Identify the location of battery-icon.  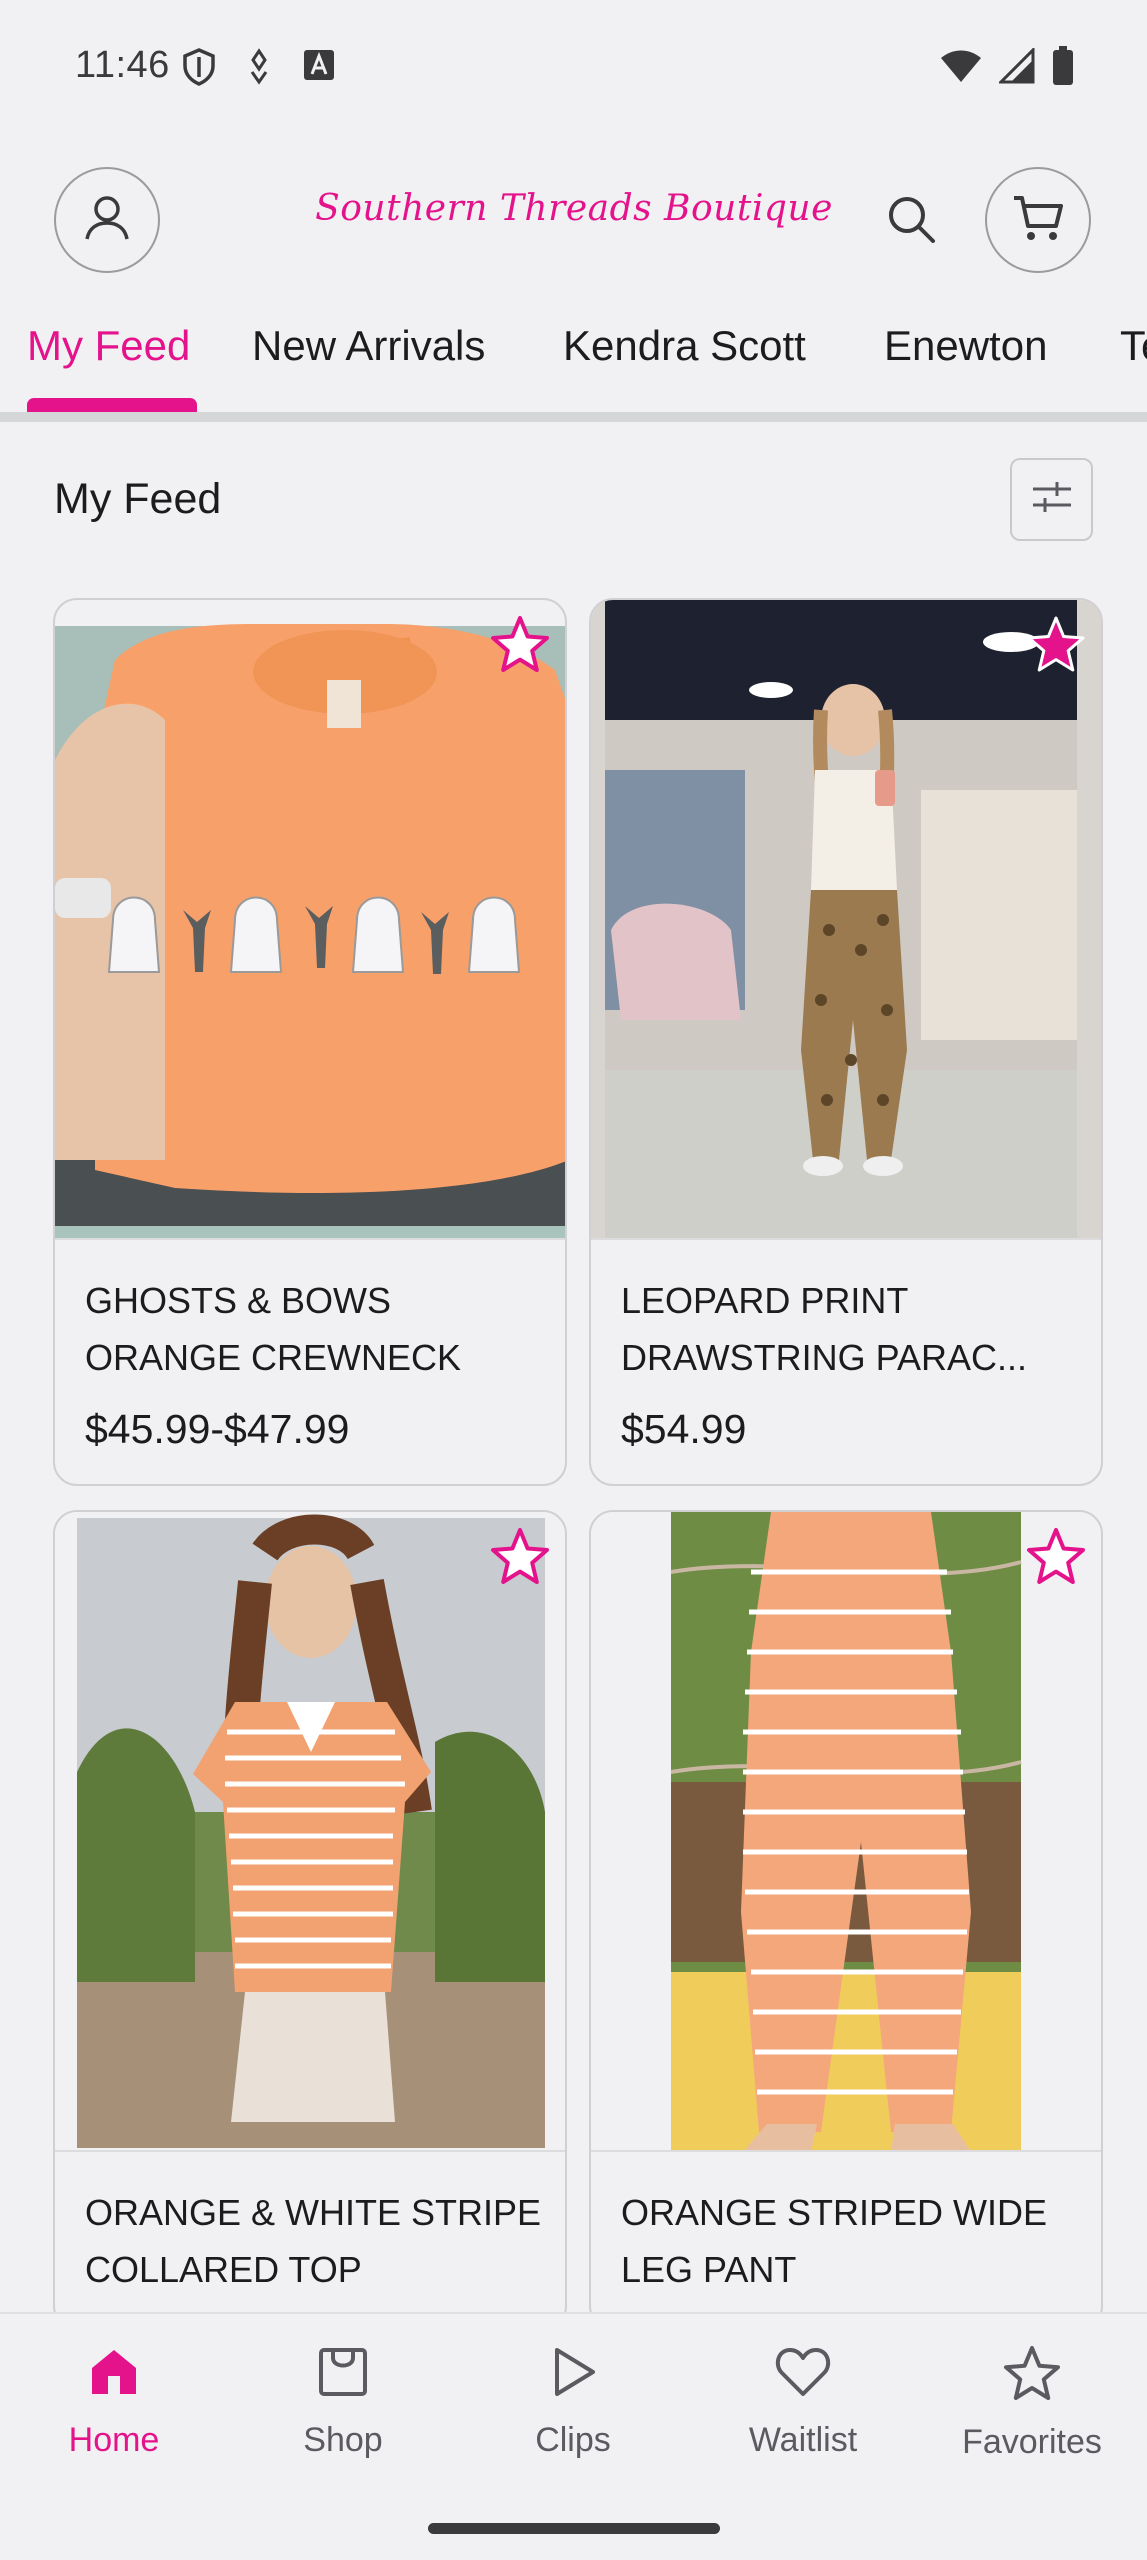
(1063, 68).